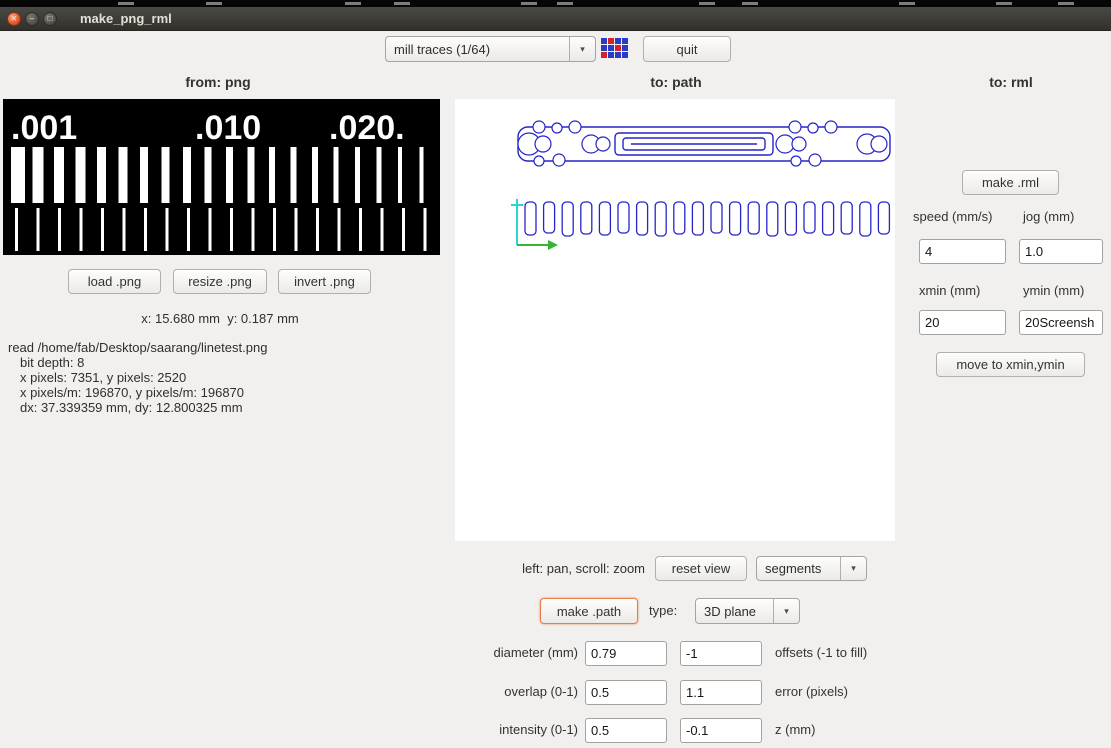 Image resolution: width=1111 pixels, height=748 pixels. I want to click on maximize-button: □, so click(50, 19).